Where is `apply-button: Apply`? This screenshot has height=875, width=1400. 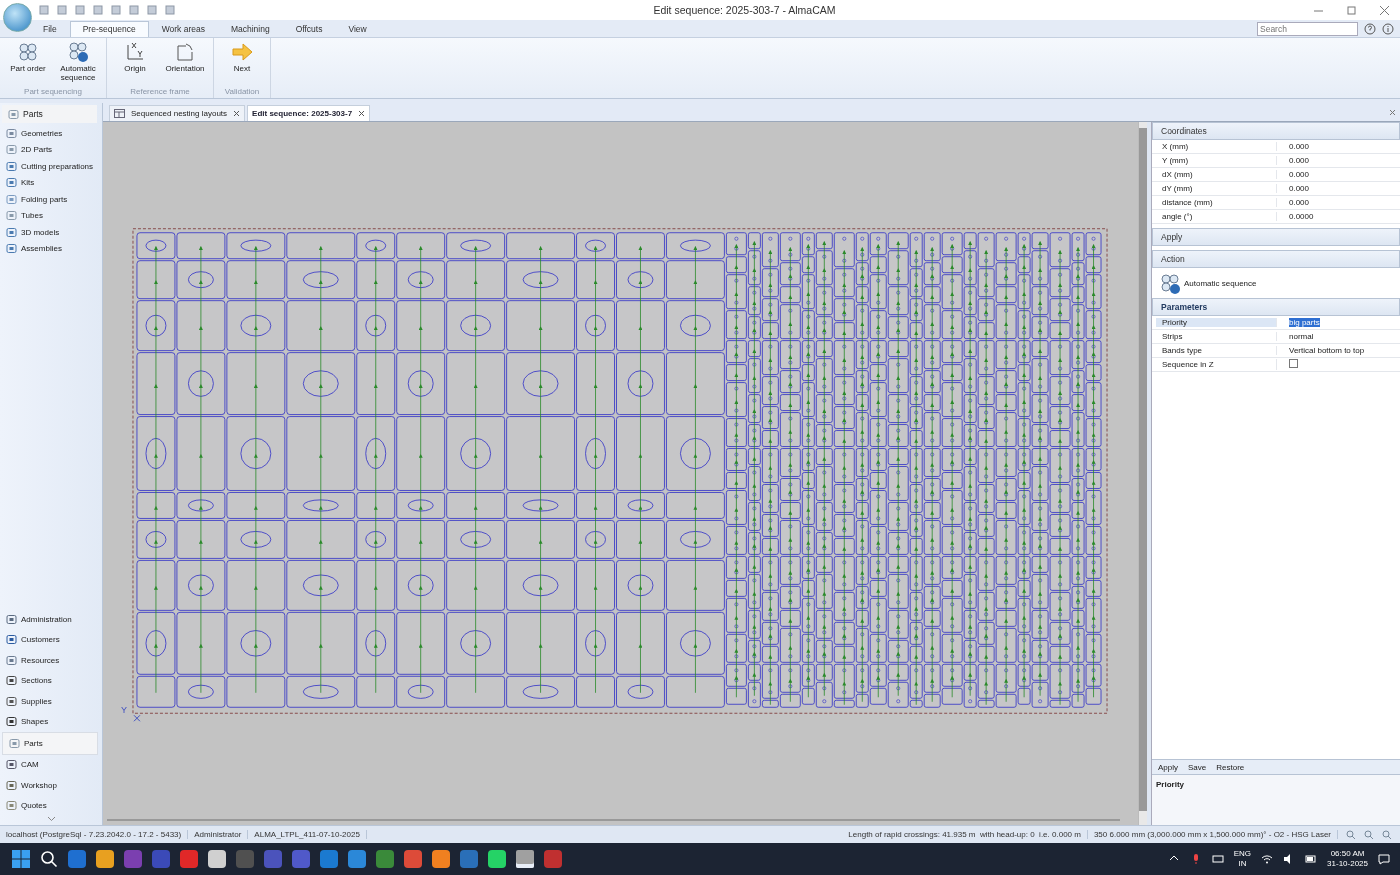 apply-button: Apply is located at coordinates (1276, 237).